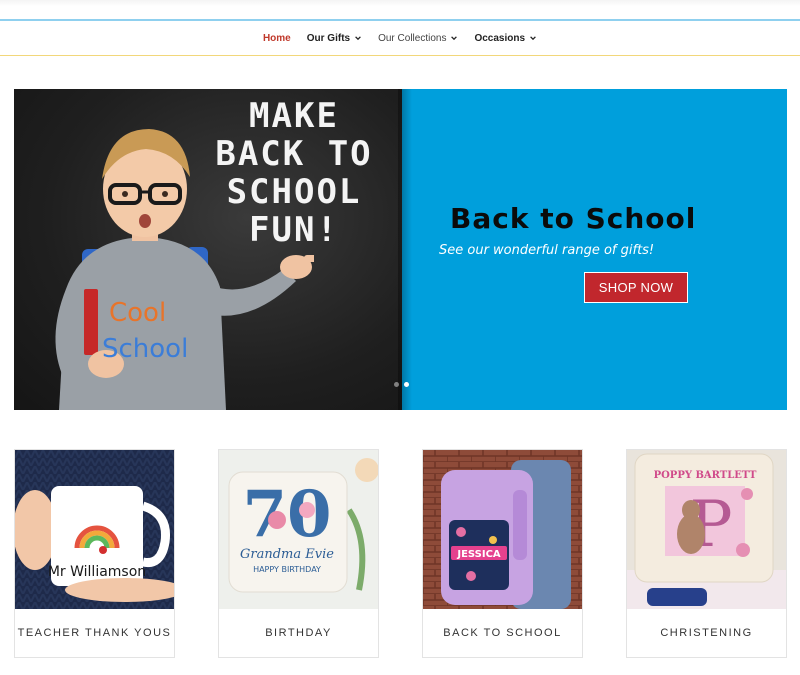 The height and width of the screenshot is (675, 800). I want to click on nav-occasions: Occasions, so click(505, 38).